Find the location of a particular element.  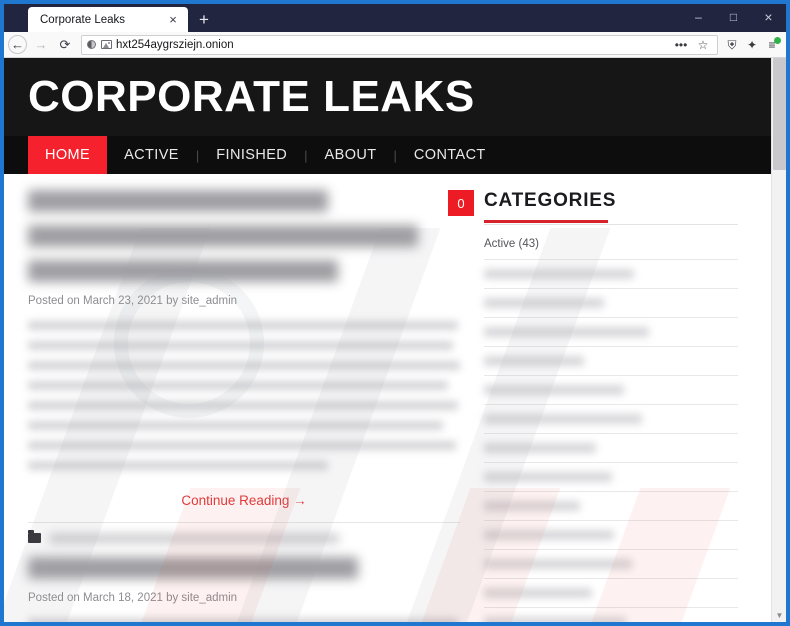

new-tab-button: + is located at coordinates (204, 19).